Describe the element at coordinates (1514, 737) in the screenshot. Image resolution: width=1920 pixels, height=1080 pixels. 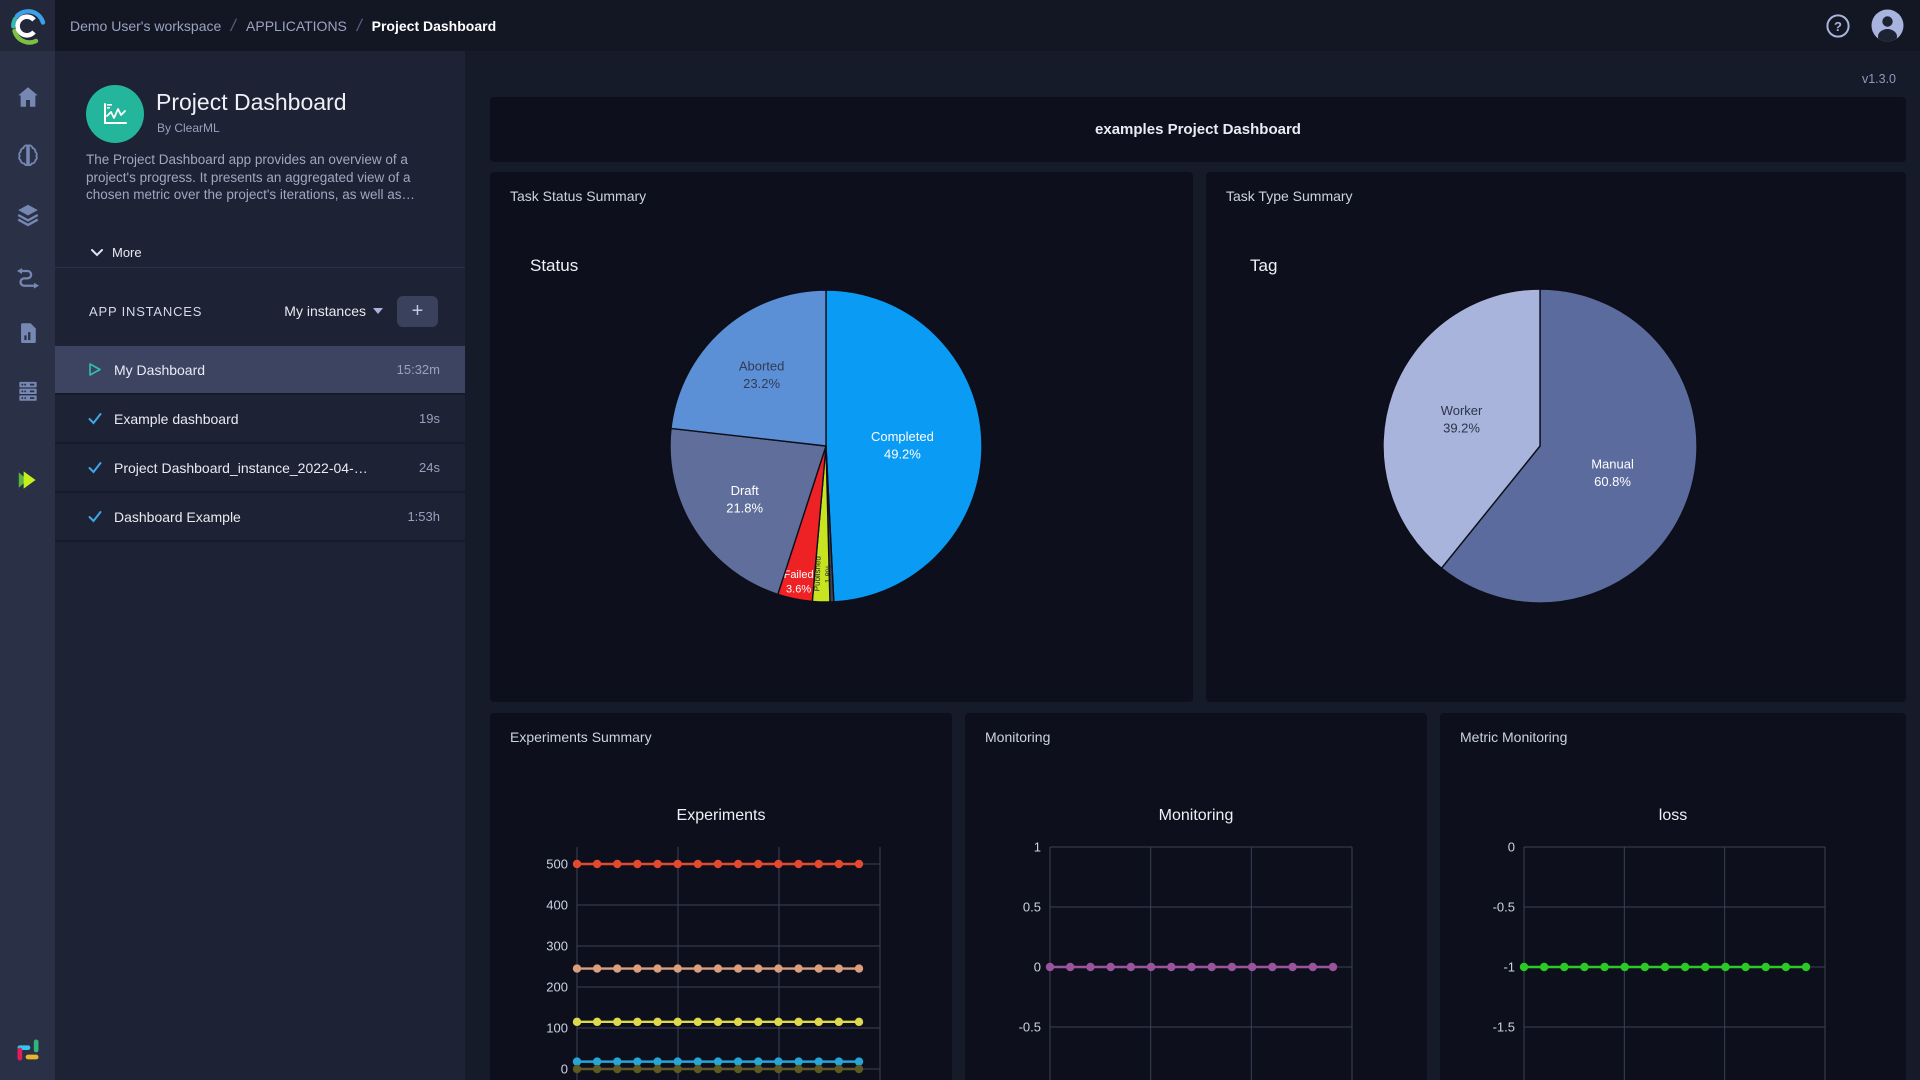
I see `card-title: Metric Monitoring` at that location.